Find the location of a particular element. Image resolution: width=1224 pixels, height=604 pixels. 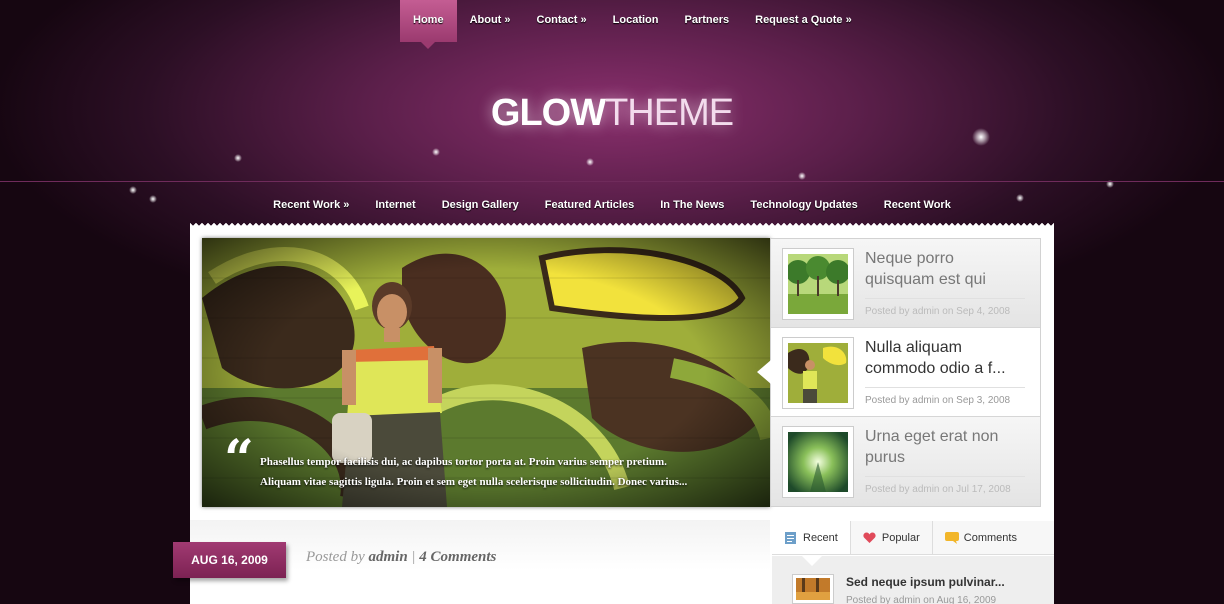

posted-by-label: Posted by is located at coordinates (335, 557).